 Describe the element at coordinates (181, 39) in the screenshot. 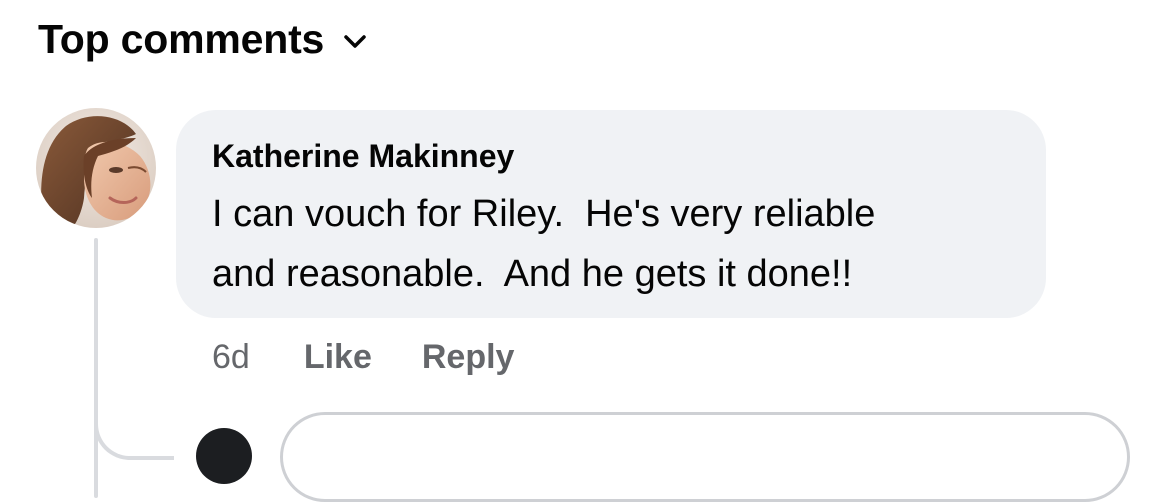

I see `sort-label: Top comments` at that location.